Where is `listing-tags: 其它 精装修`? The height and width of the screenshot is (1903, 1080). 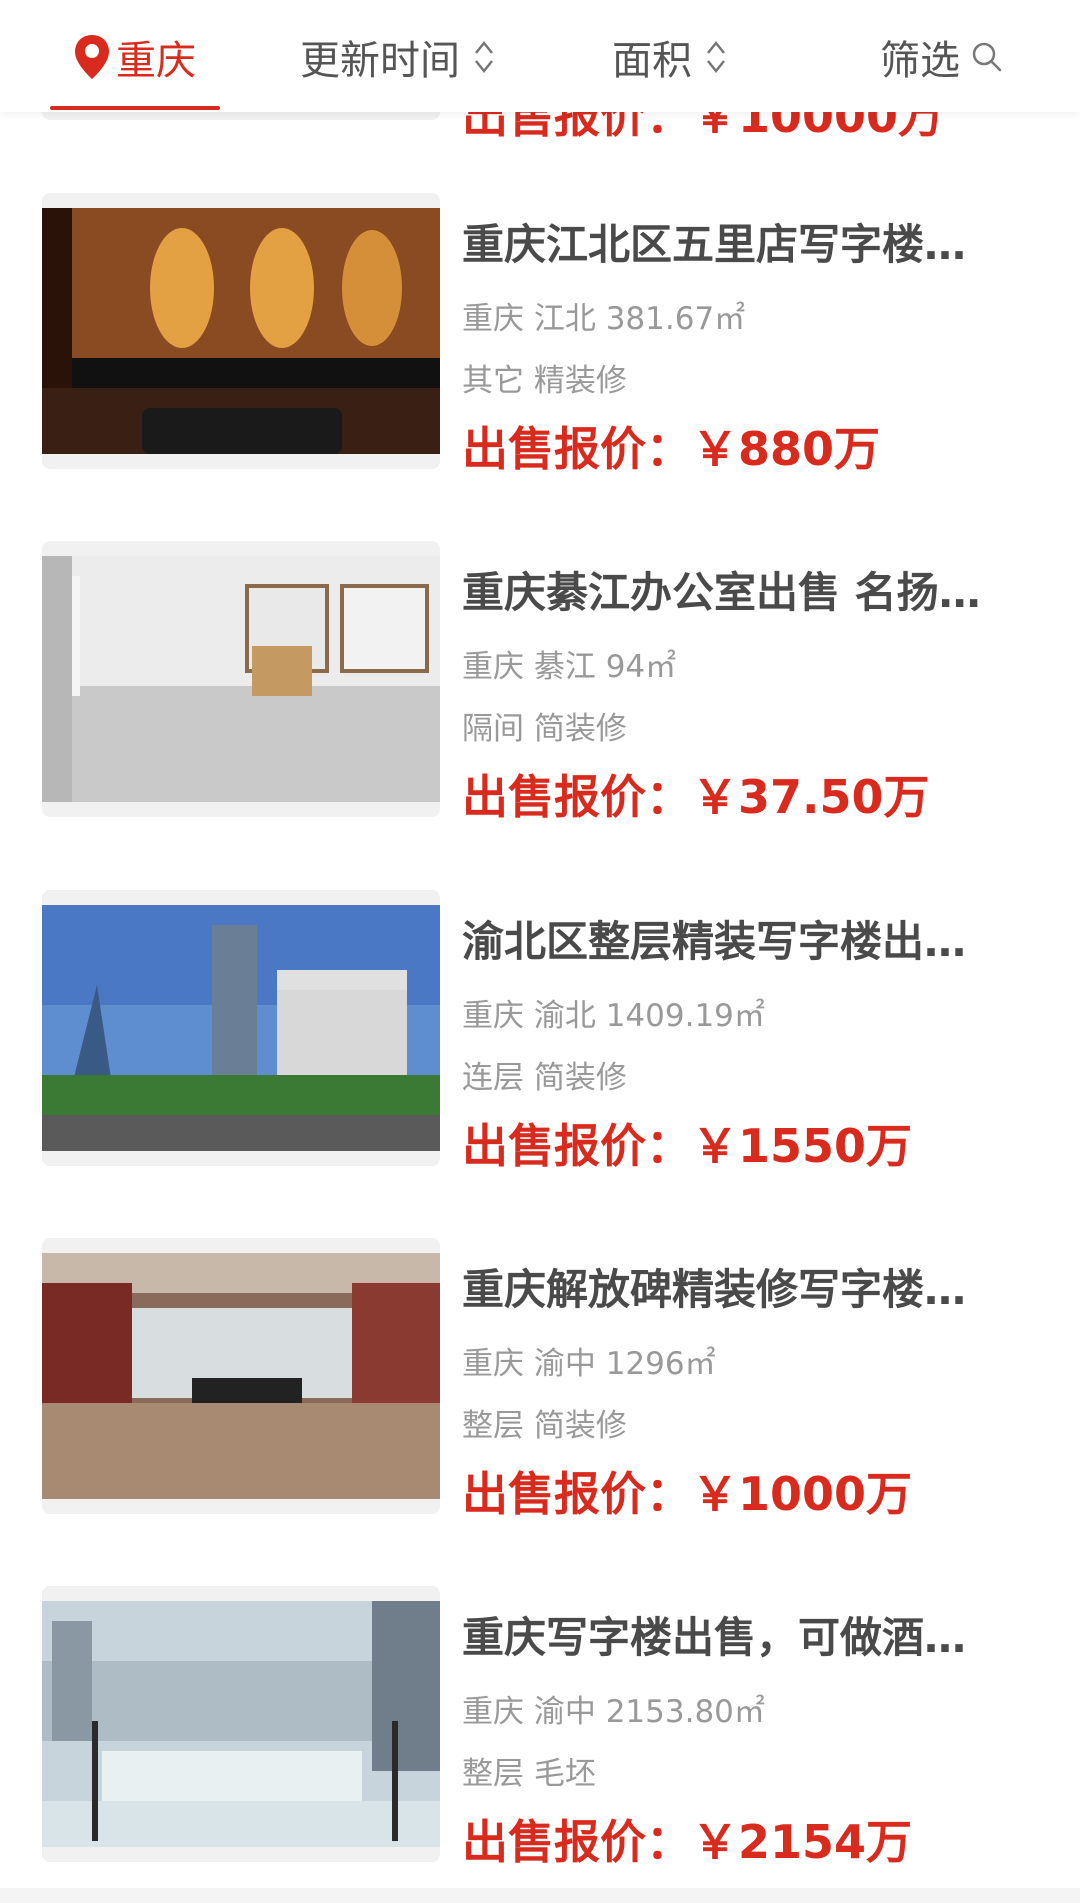
listing-tags: 其它 精装修 is located at coordinates (544, 381).